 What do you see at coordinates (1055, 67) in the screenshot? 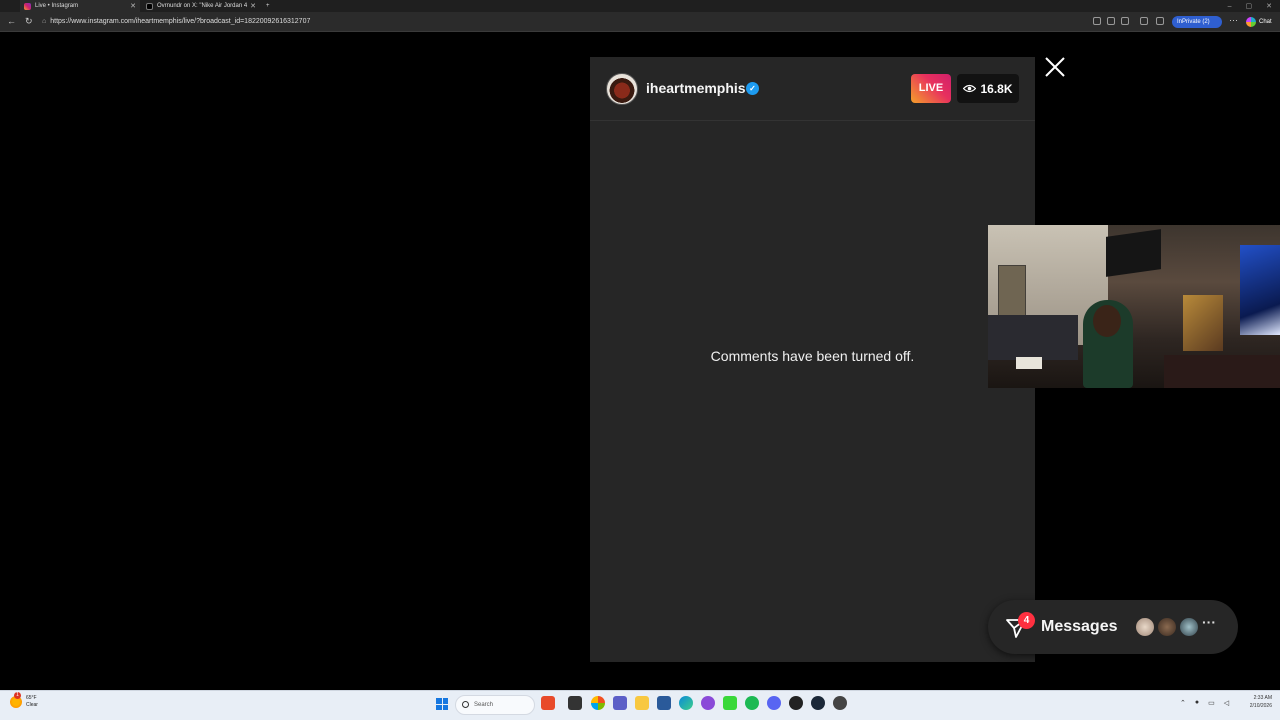
I see `close-icon` at bounding box center [1055, 67].